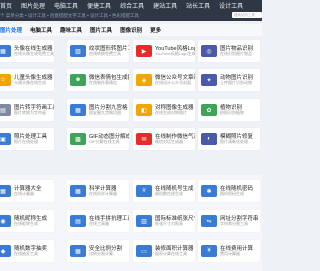 This screenshot has height=271, width=320. What do you see at coordinates (5, 80) in the screenshot?
I see `tool-icon: ☺` at bounding box center [5, 80].